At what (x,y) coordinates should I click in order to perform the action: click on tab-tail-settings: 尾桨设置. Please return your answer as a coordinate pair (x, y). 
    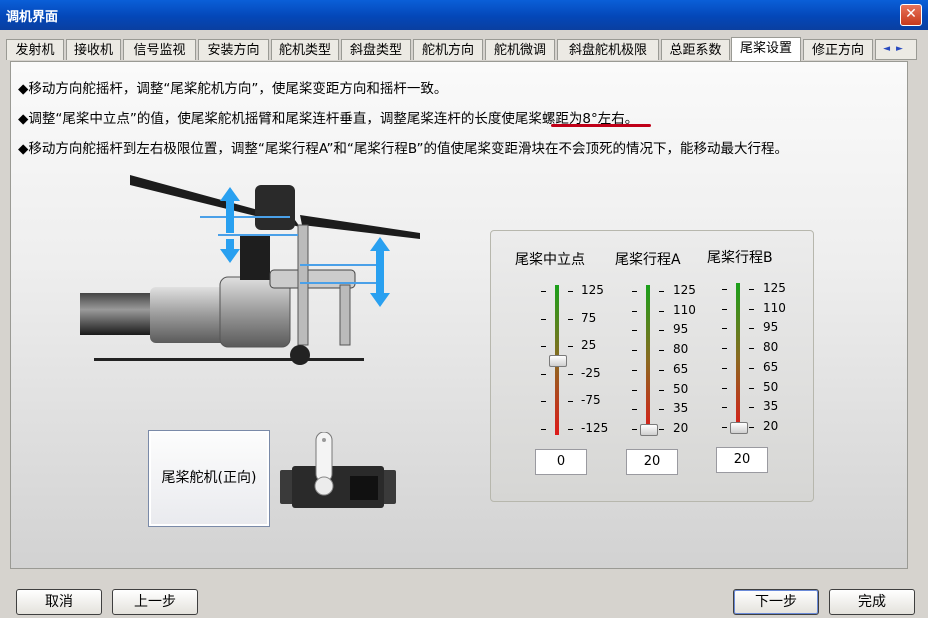
    Looking at the image, I should click on (766, 49).